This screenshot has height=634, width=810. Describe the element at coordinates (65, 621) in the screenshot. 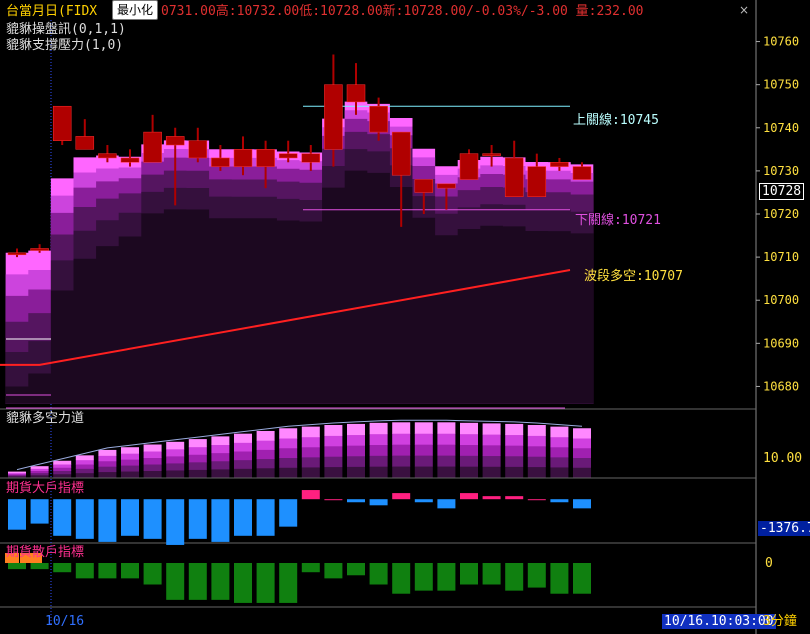

I see `date-label: 10/16` at that location.